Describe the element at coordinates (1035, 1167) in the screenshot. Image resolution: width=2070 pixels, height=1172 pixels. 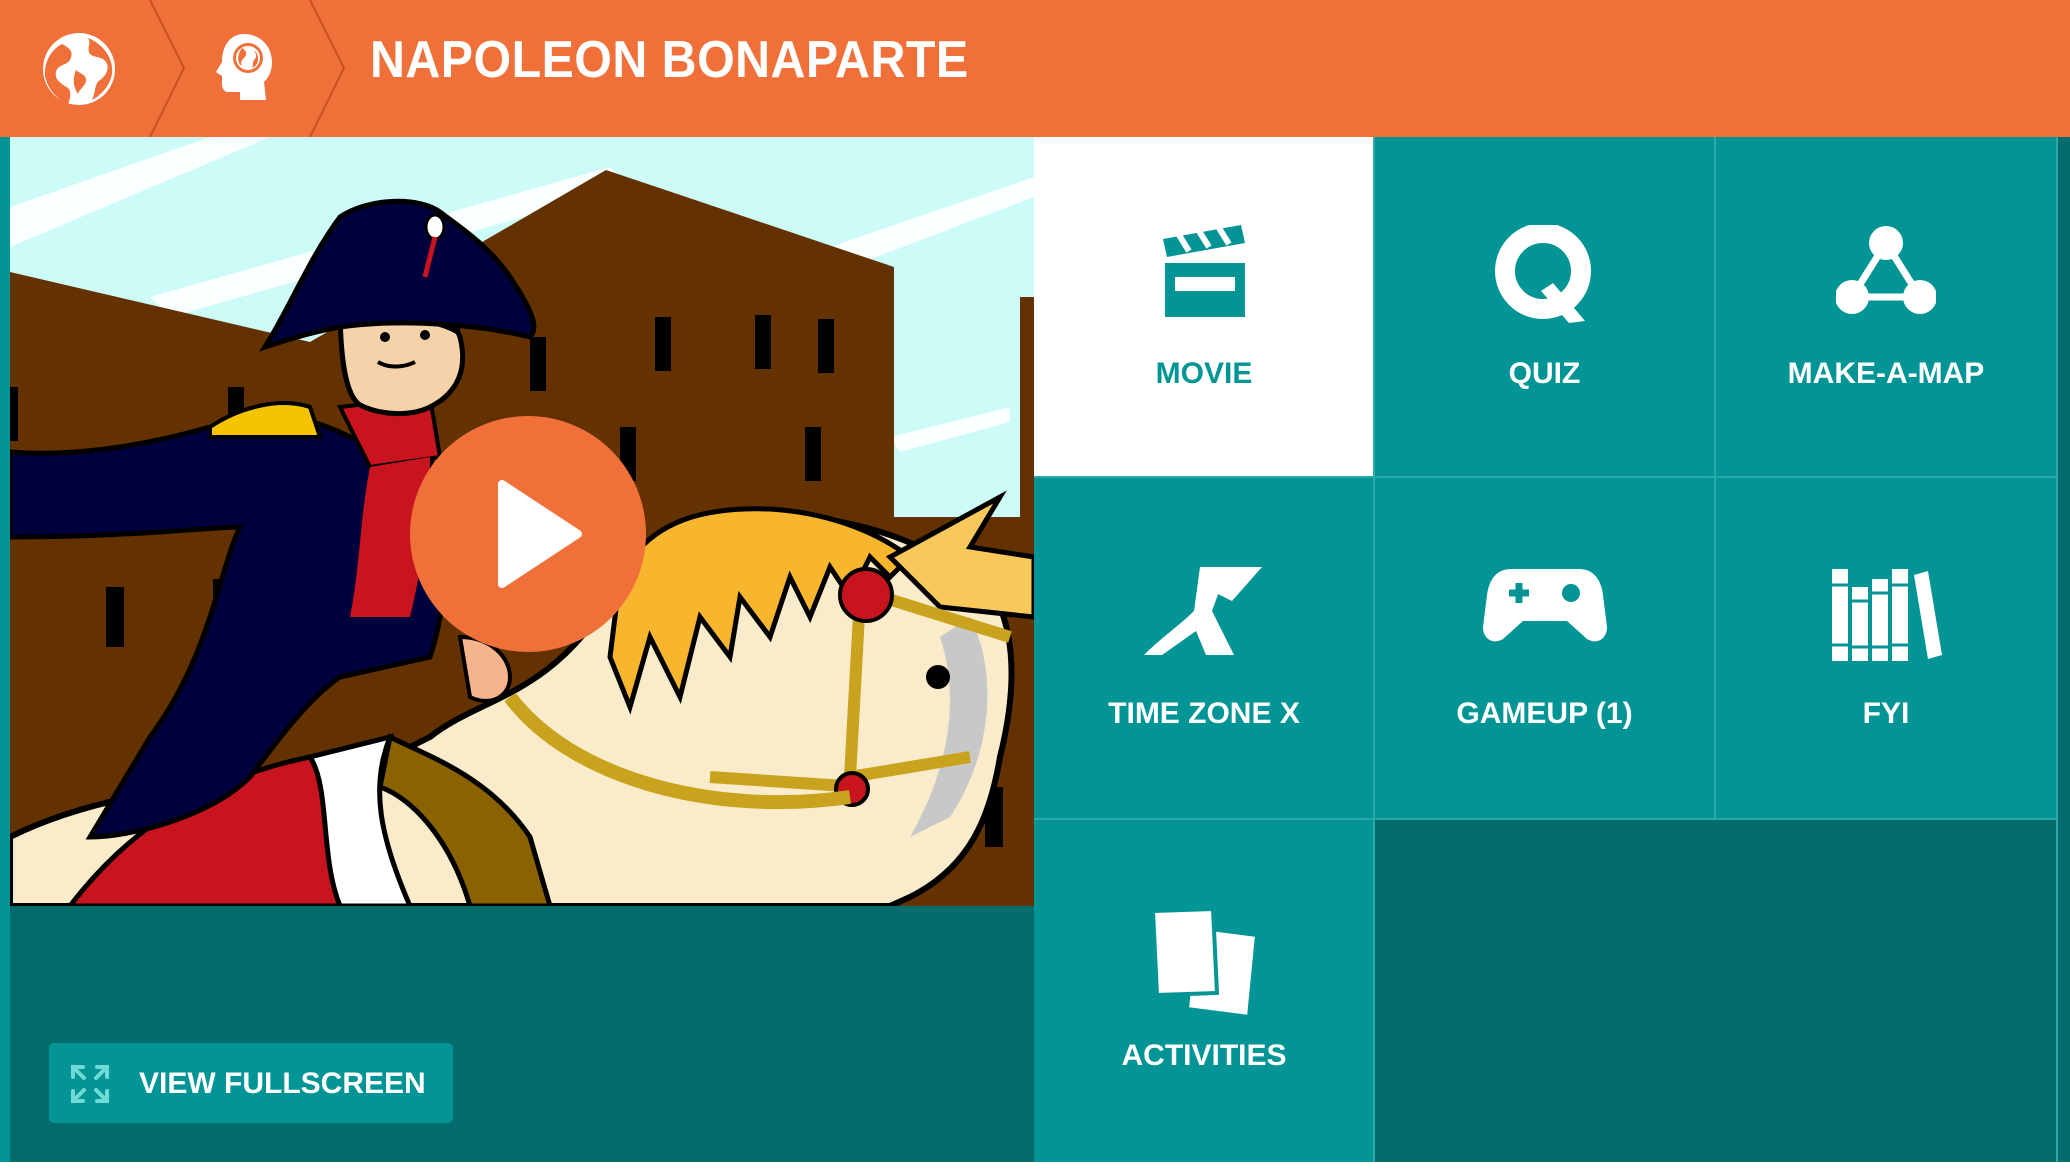
I see `bottom-edge` at that location.